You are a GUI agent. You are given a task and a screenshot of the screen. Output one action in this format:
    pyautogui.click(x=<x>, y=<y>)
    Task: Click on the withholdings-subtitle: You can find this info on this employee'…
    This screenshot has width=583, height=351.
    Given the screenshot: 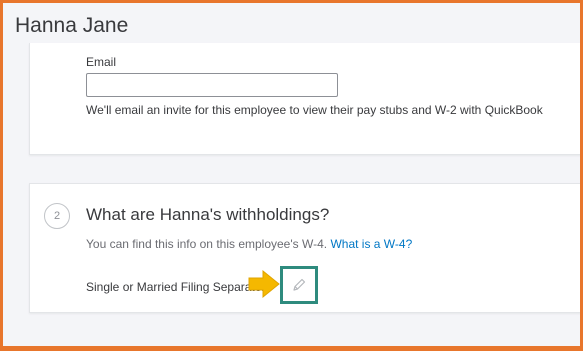 What is the action you would take?
    pyautogui.click(x=249, y=244)
    